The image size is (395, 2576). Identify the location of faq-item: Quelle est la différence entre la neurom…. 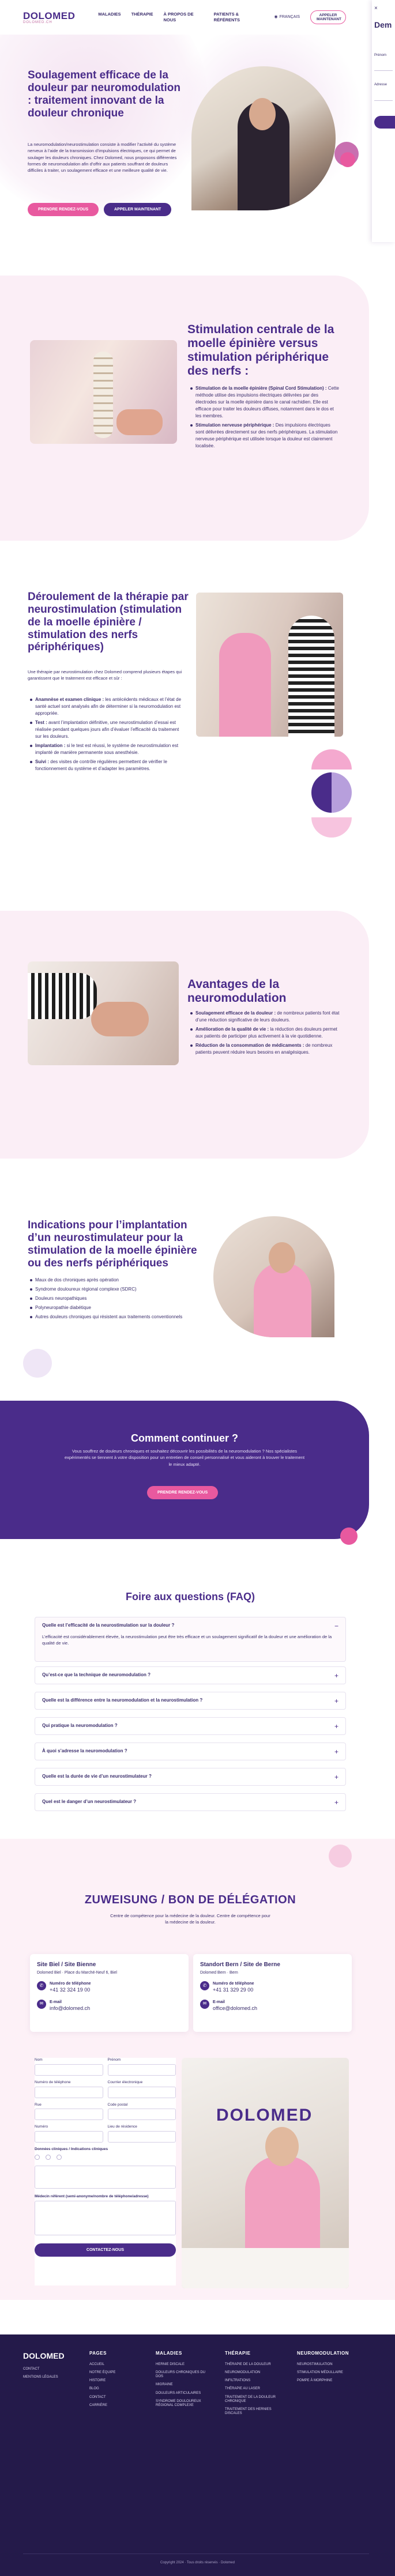
(190, 1701).